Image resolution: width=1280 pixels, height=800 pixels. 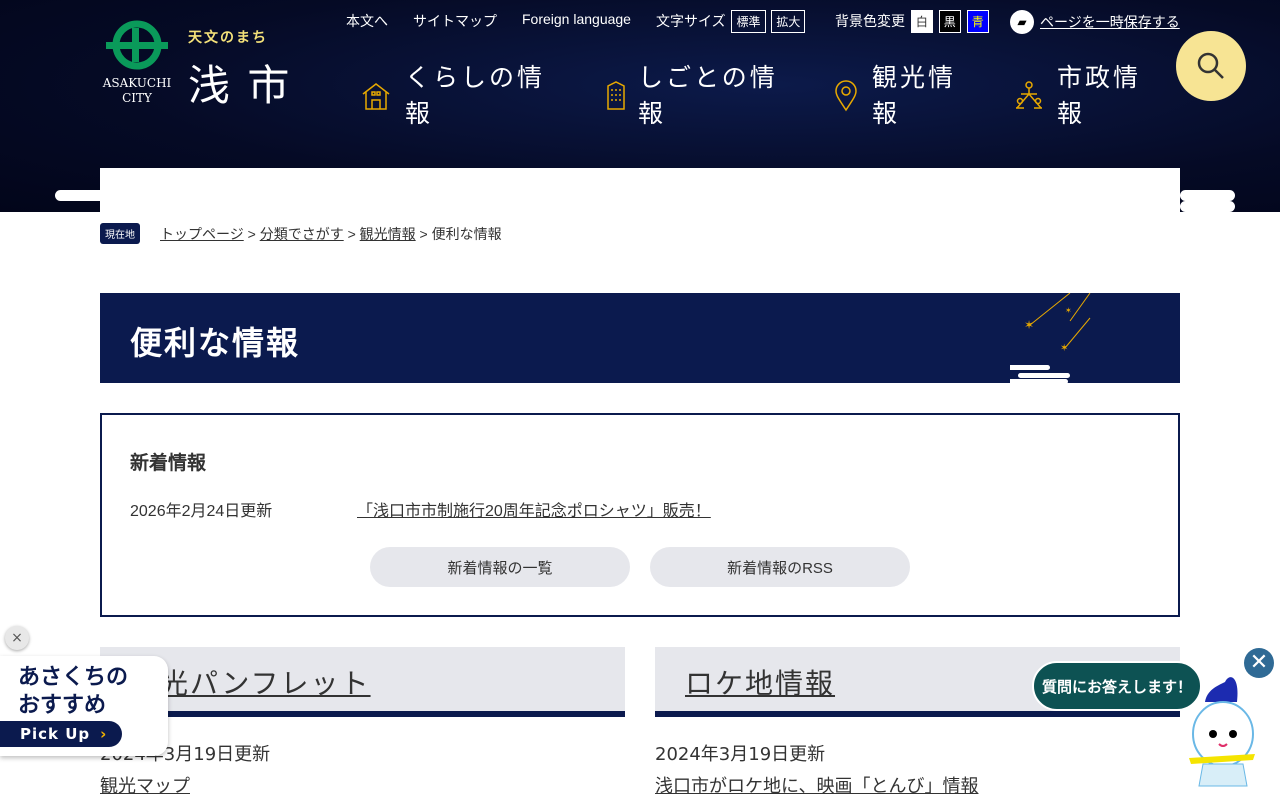 I want to click on bg-white-button: 白, so click(x=921, y=21).